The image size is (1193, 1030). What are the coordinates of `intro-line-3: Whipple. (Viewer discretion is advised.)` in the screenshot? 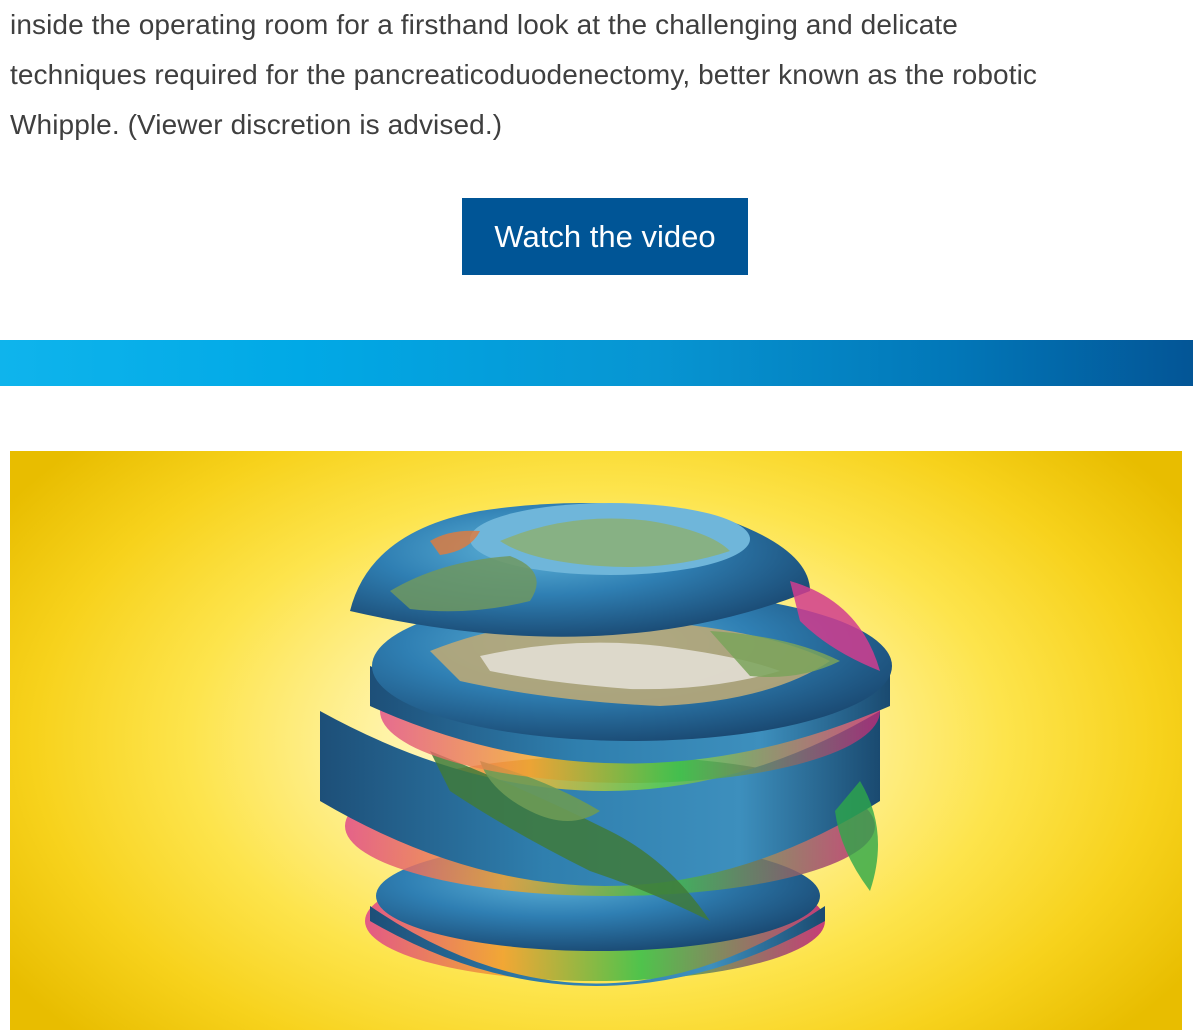 It's located at (256, 124).